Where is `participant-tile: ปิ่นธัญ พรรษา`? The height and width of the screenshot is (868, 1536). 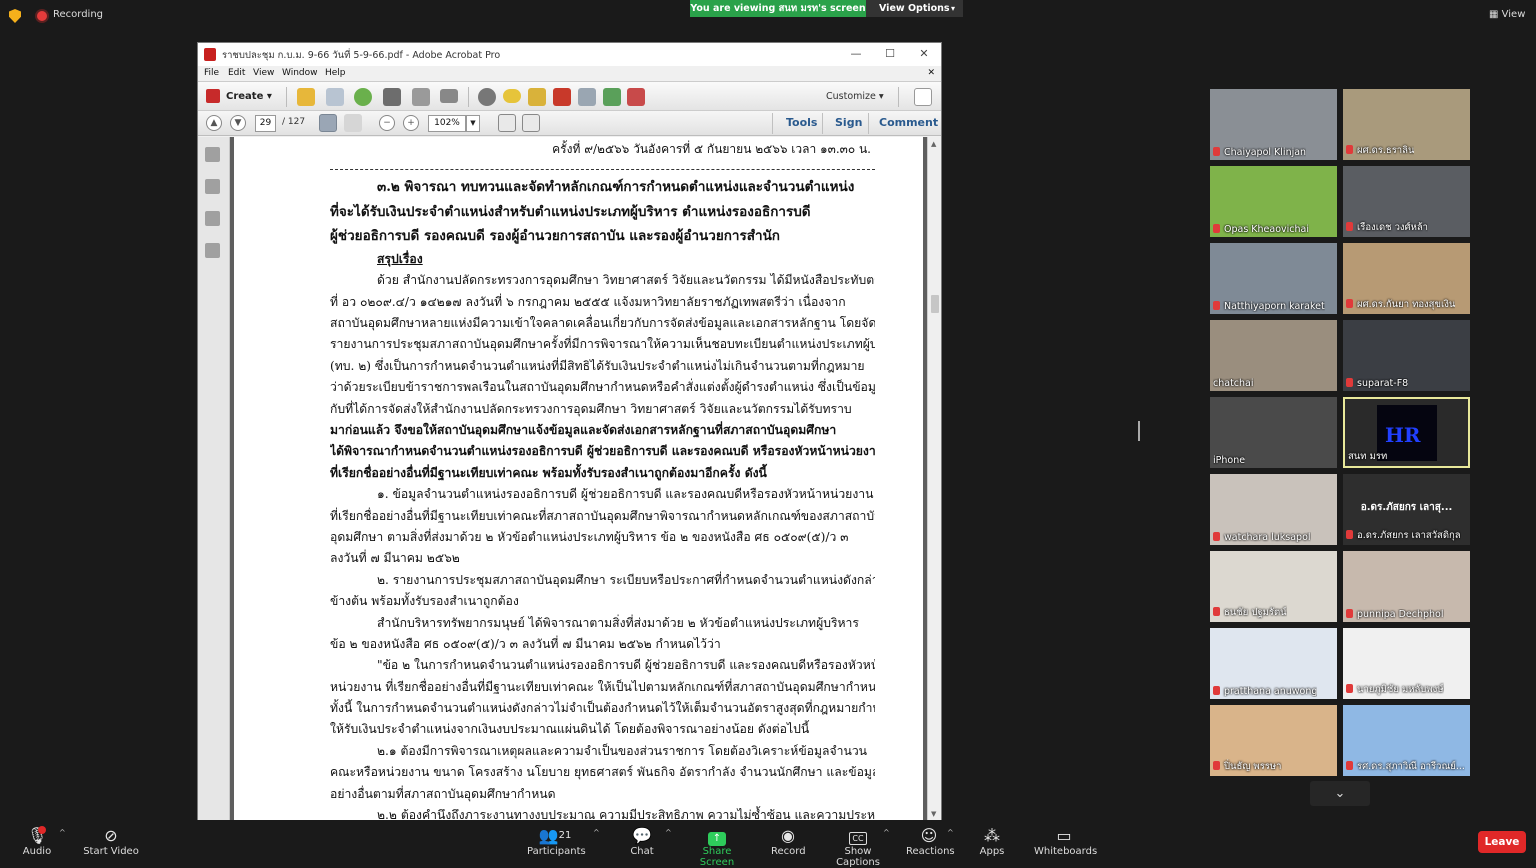 participant-tile: ปิ่นธัญ พรรษา is located at coordinates (1273, 740).